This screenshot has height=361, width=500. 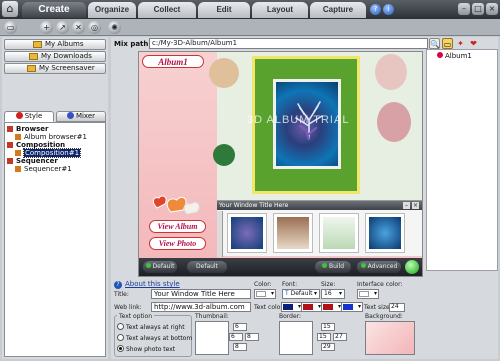 I want to click on font-icon: T, so click(x=287, y=293).